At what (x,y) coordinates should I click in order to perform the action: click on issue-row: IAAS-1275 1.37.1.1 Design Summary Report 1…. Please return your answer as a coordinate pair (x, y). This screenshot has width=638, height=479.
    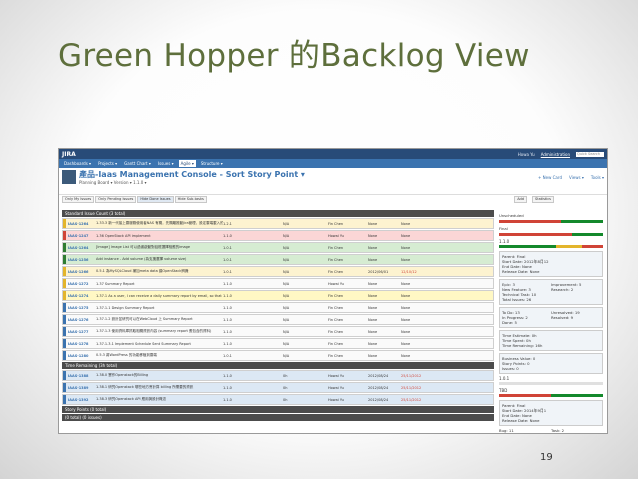
    Looking at the image, I should click on (278, 307).